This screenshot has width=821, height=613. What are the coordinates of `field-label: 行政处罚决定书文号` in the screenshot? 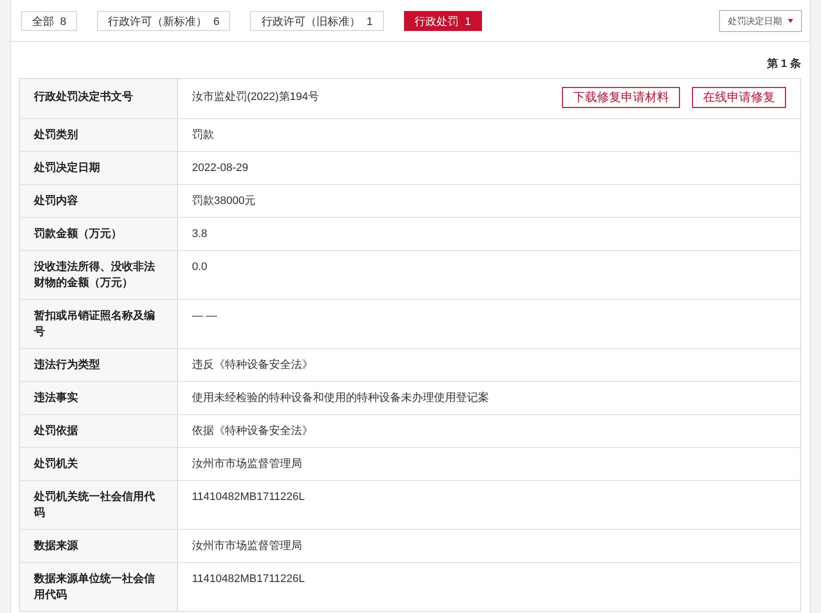 It's located at (99, 98).